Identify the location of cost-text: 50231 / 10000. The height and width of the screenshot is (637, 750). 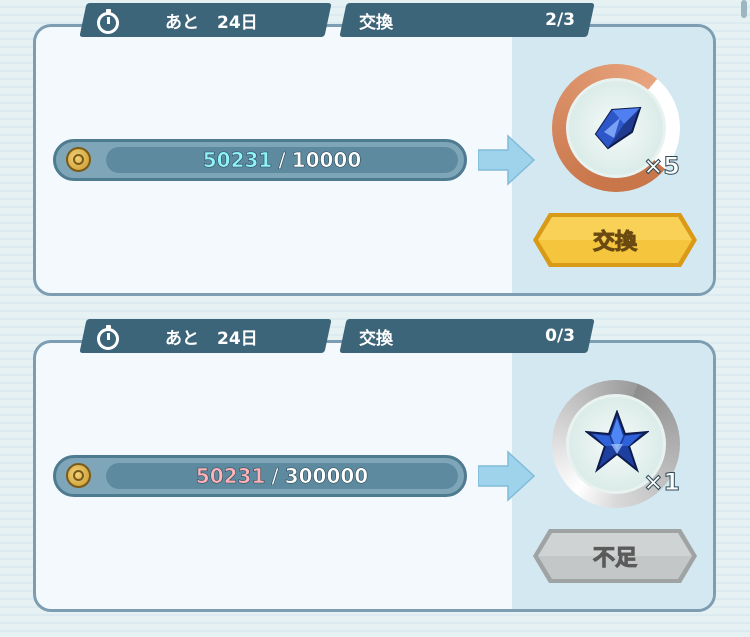
(282, 160).